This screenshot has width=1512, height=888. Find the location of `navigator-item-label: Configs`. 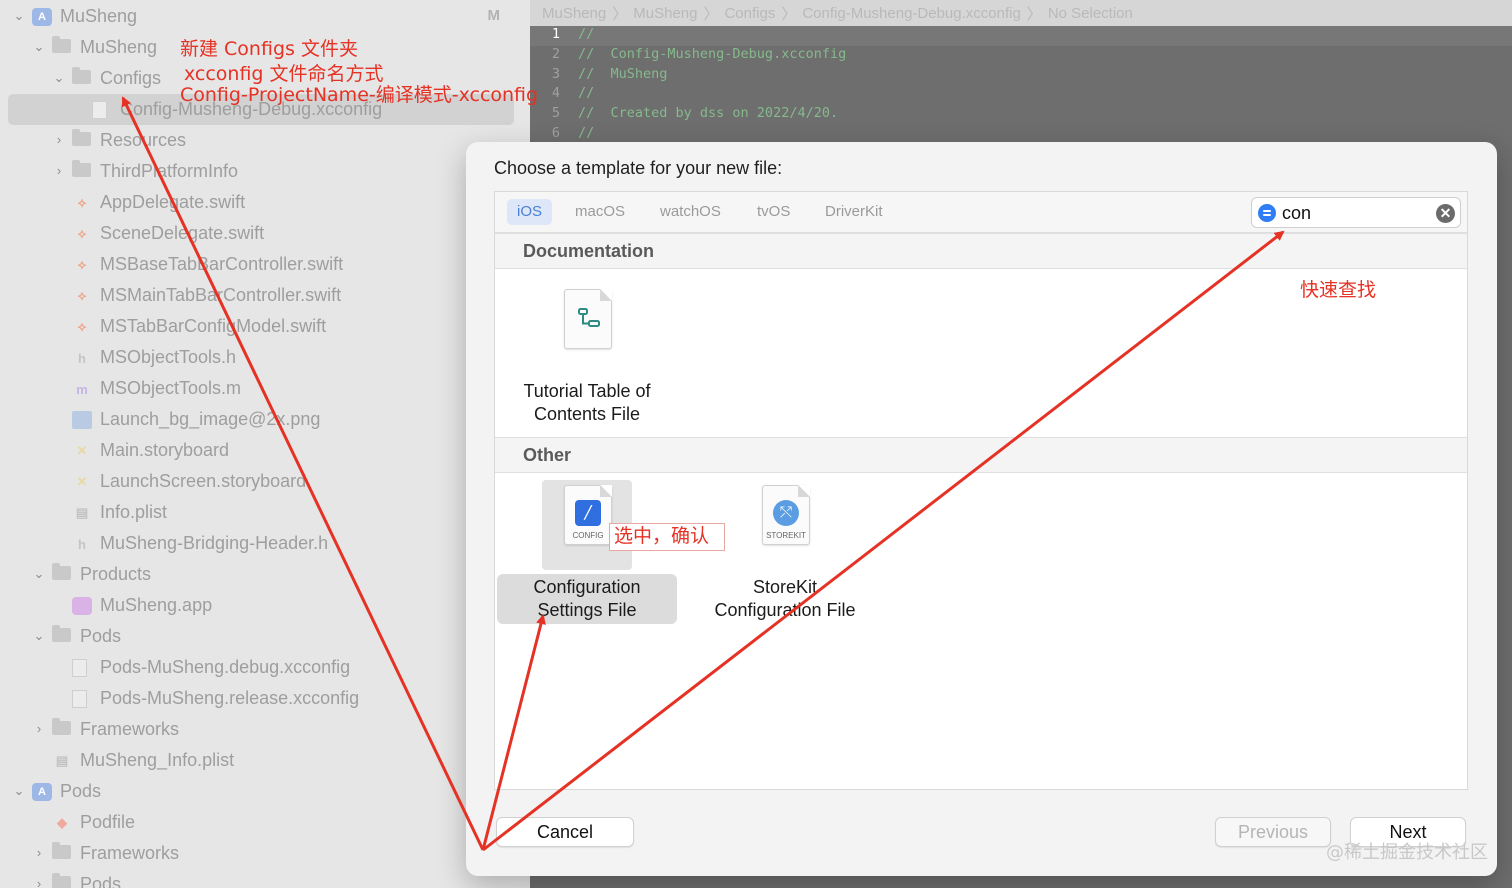

navigator-item-label: Configs is located at coordinates (131, 78).